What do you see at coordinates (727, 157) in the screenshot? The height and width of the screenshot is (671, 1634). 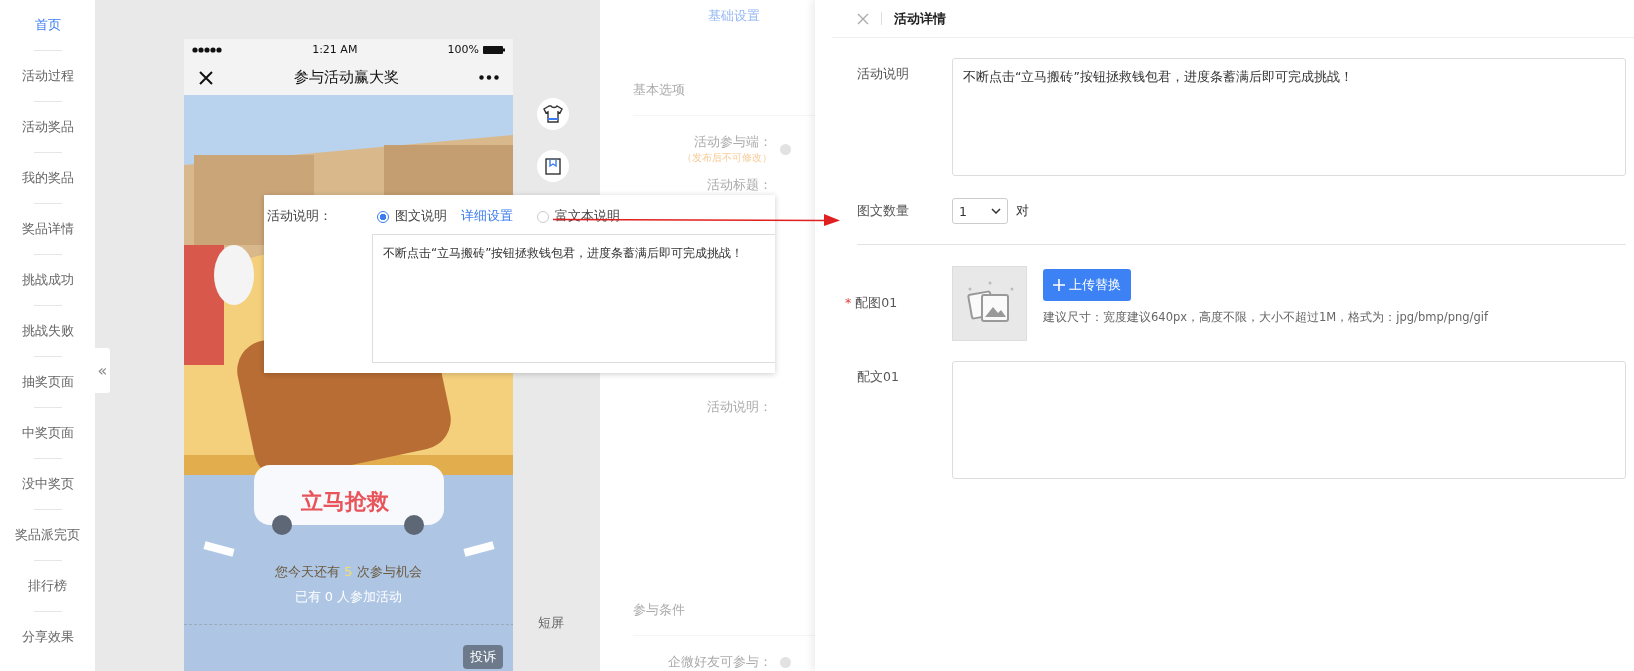 I see `field-note: （发布后不可修改）` at bounding box center [727, 157].